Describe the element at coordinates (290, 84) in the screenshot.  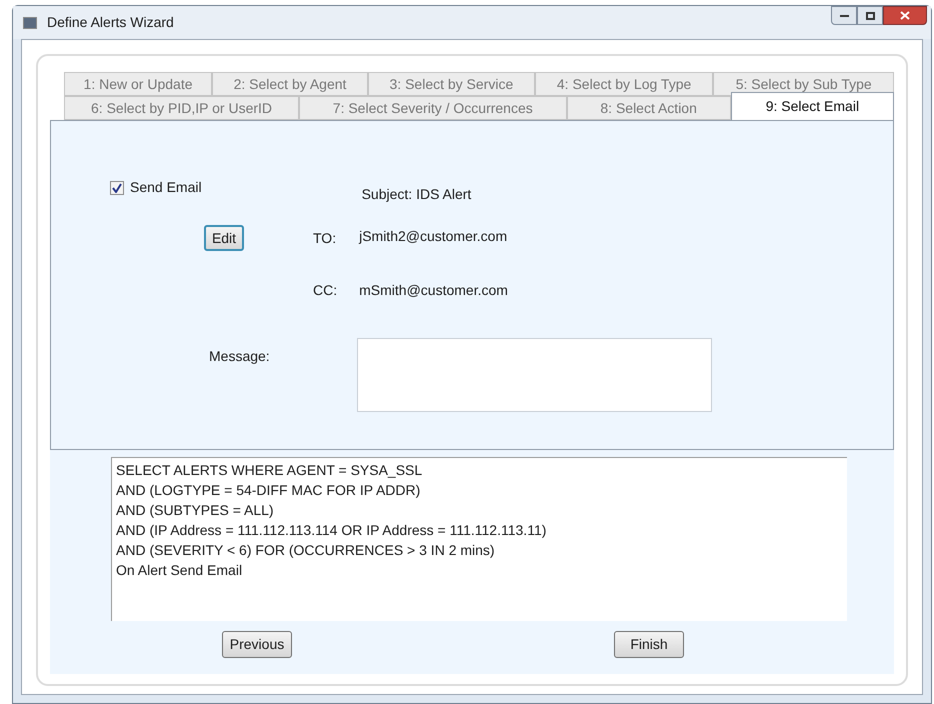
I see `tab: 2: Select by Agent` at that location.